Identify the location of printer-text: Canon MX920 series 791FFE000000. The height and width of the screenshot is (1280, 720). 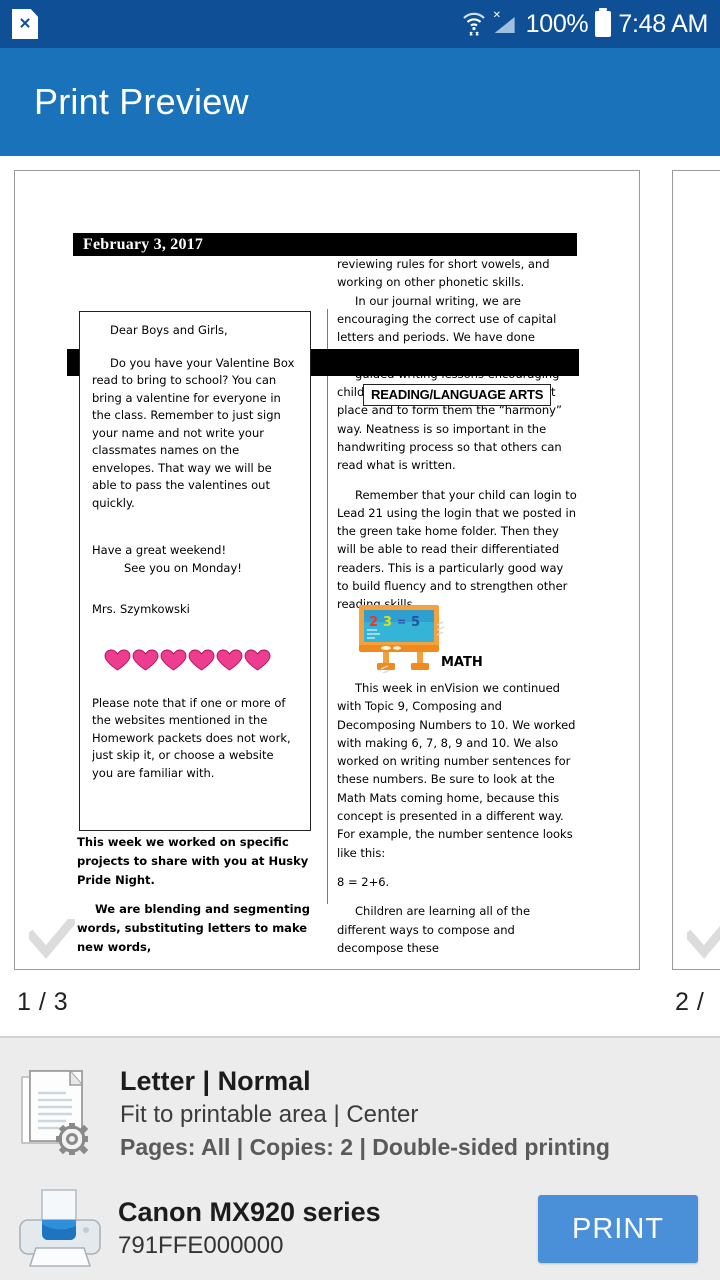
(249, 1228).